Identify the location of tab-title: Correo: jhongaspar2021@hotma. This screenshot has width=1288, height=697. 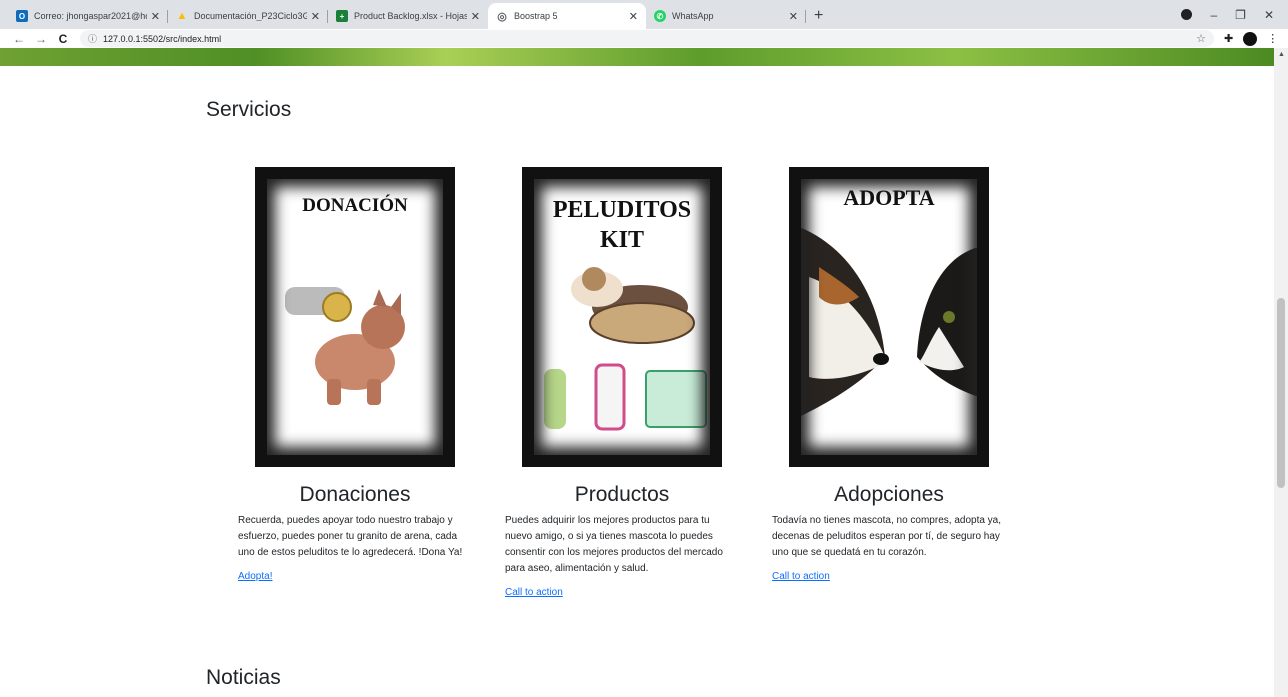
(90, 16).